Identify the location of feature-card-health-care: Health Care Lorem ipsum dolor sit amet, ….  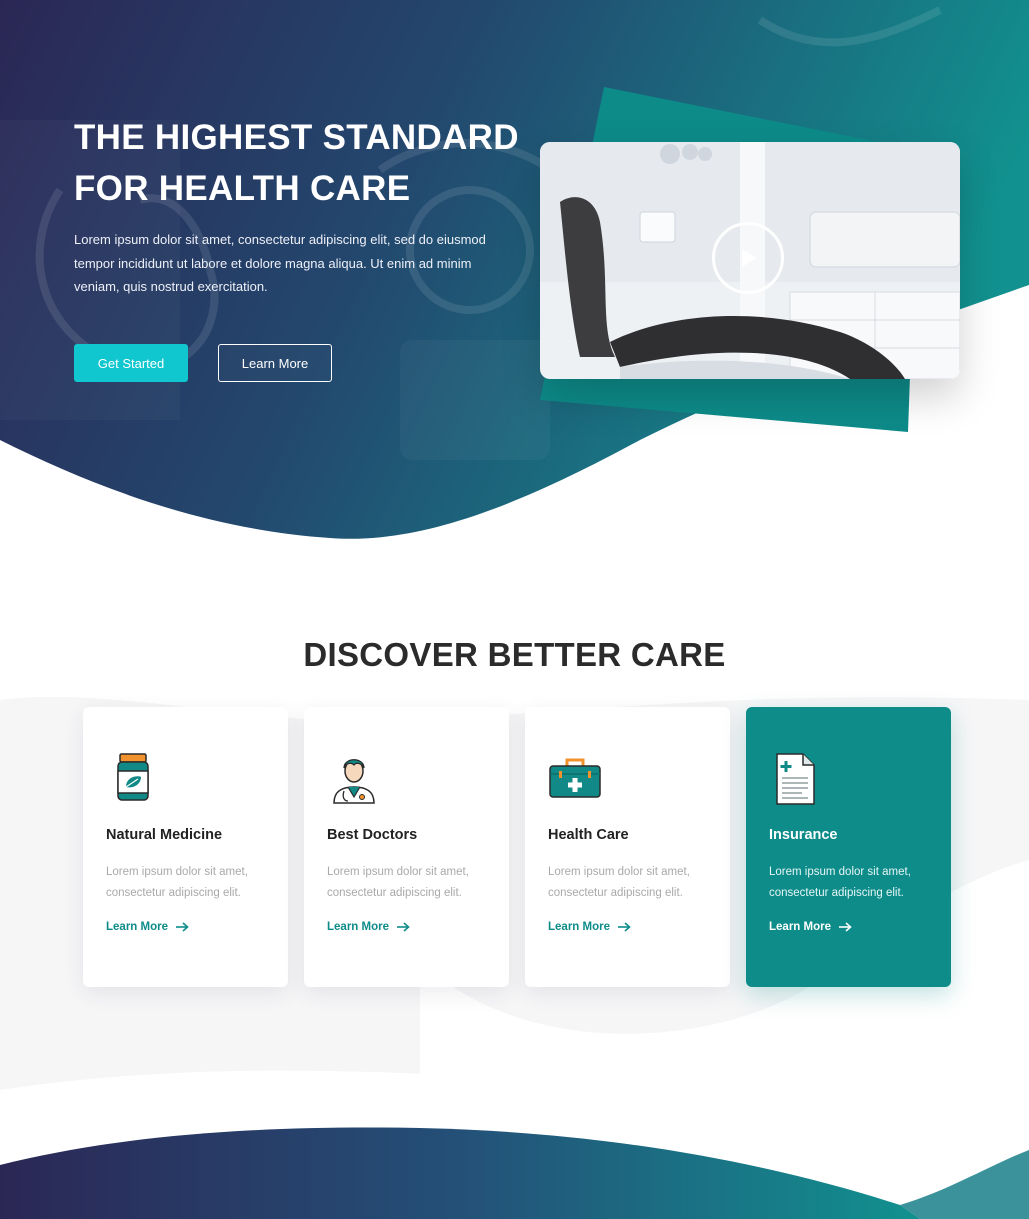
(627, 847).